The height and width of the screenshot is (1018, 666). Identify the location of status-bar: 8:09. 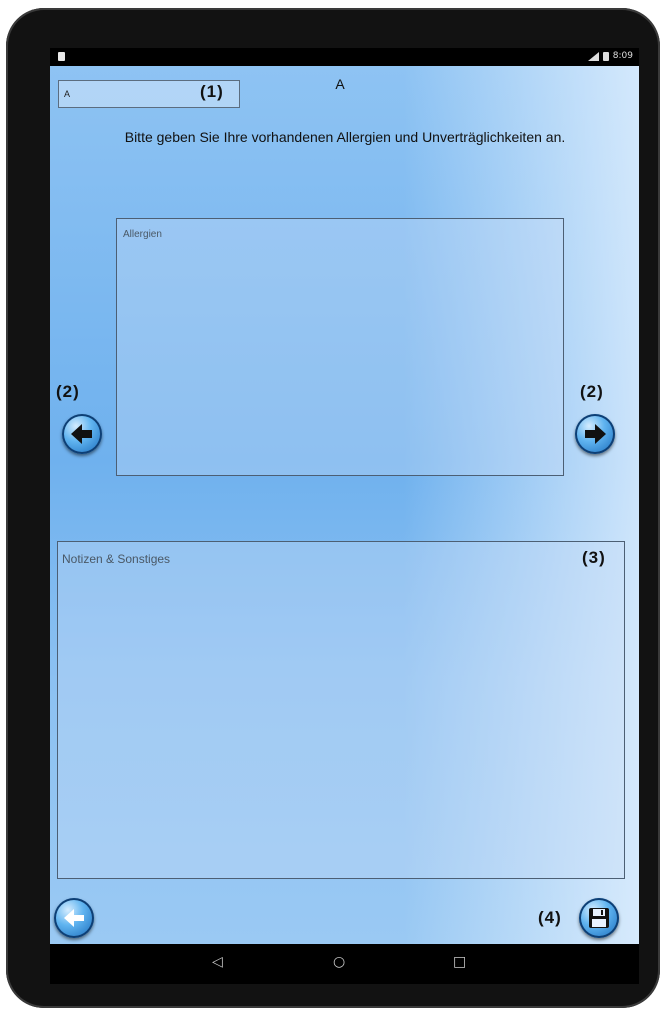
(344, 57).